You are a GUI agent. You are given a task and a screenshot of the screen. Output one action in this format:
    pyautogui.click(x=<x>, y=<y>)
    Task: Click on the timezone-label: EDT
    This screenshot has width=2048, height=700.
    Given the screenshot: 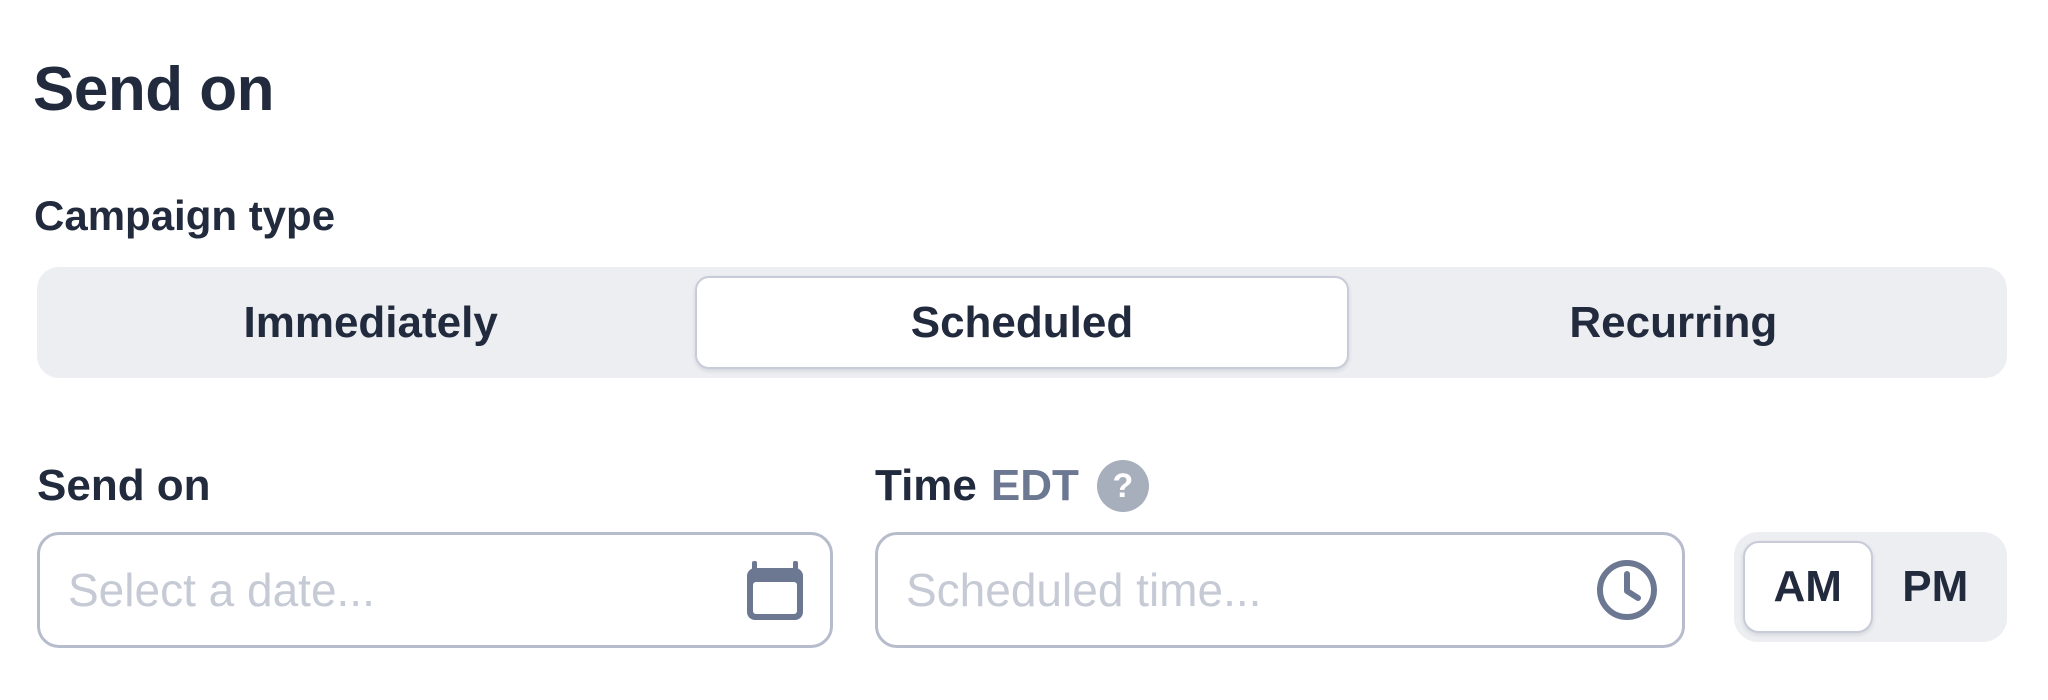 What is the action you would take?
    pyautogui.click(x=1034, y=485)
    